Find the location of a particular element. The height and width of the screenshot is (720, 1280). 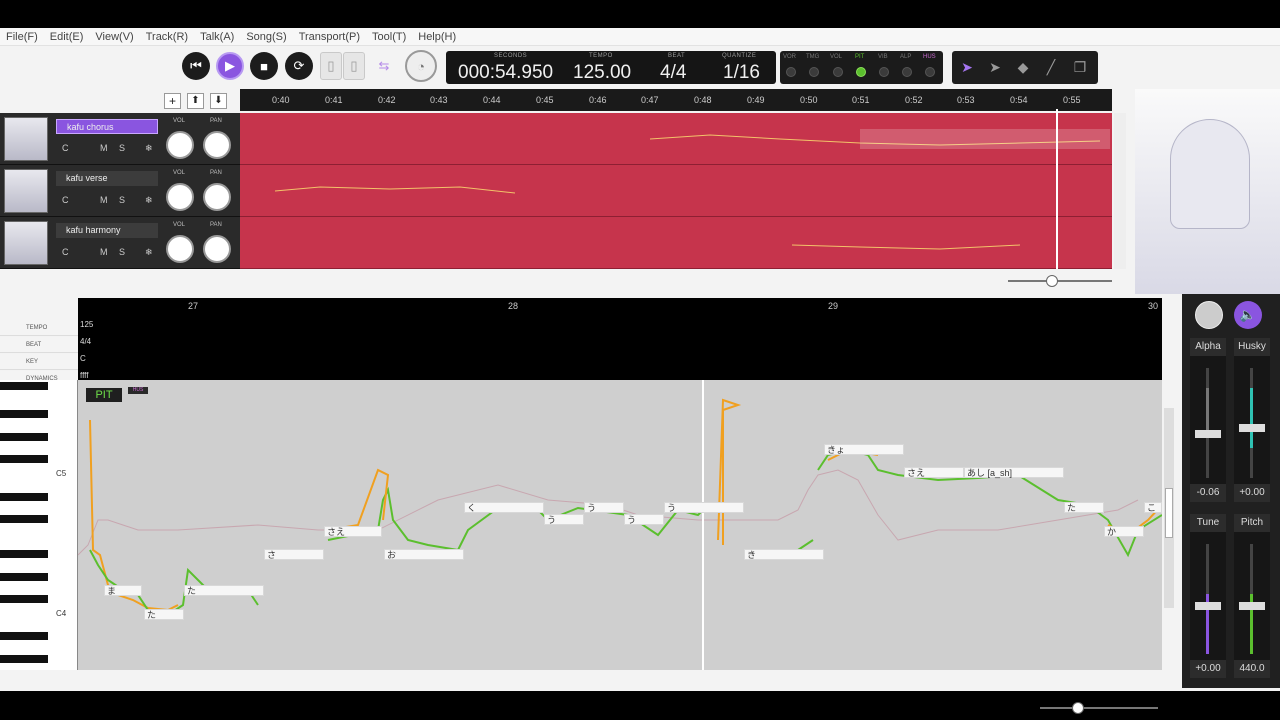

loop-button: ⟳ is located at coordinates (299, 66).